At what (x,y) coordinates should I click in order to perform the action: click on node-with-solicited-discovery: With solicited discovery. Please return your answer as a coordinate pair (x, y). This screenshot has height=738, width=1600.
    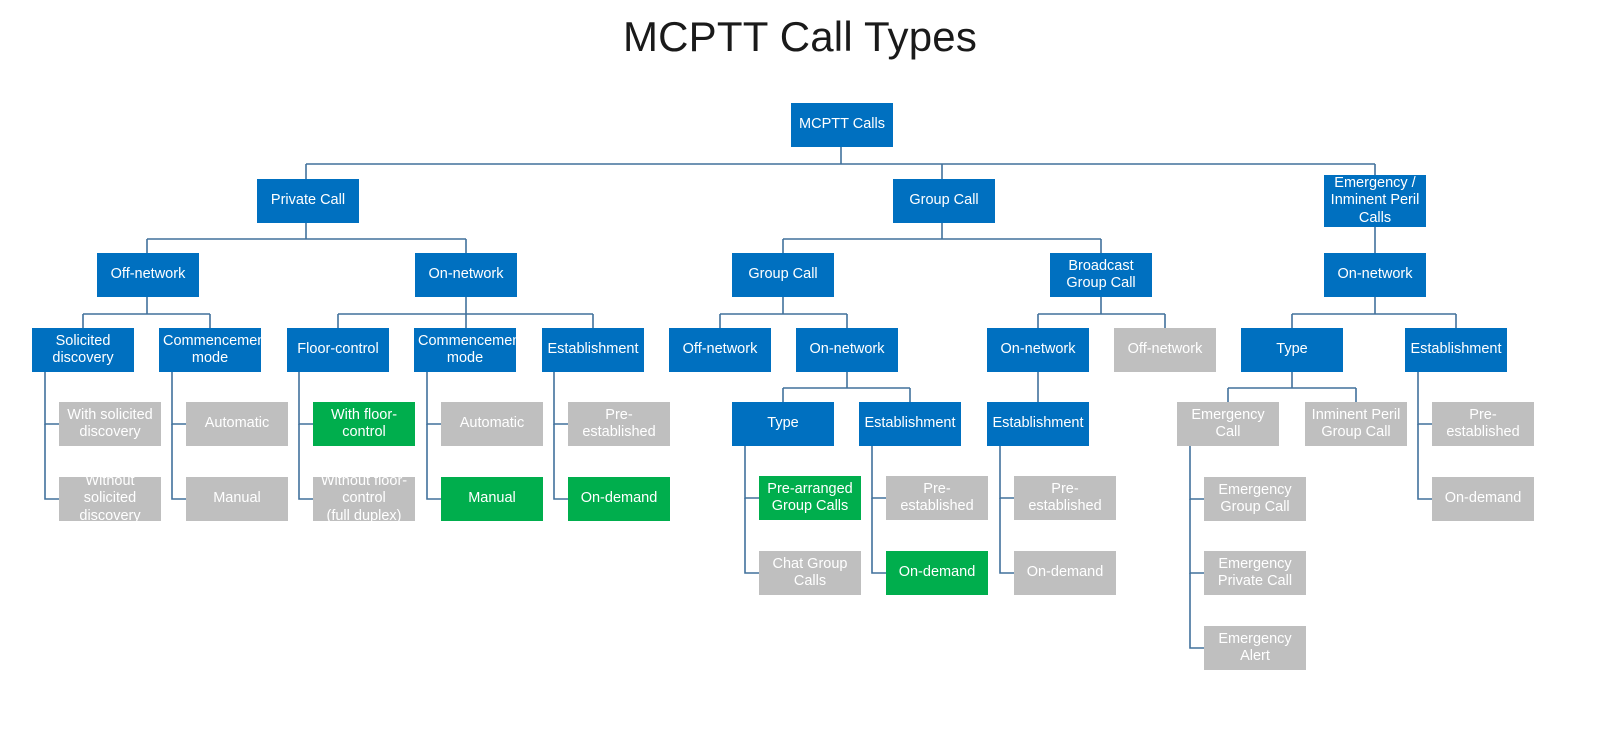
    Looking at the image, I should click on (110, 424).